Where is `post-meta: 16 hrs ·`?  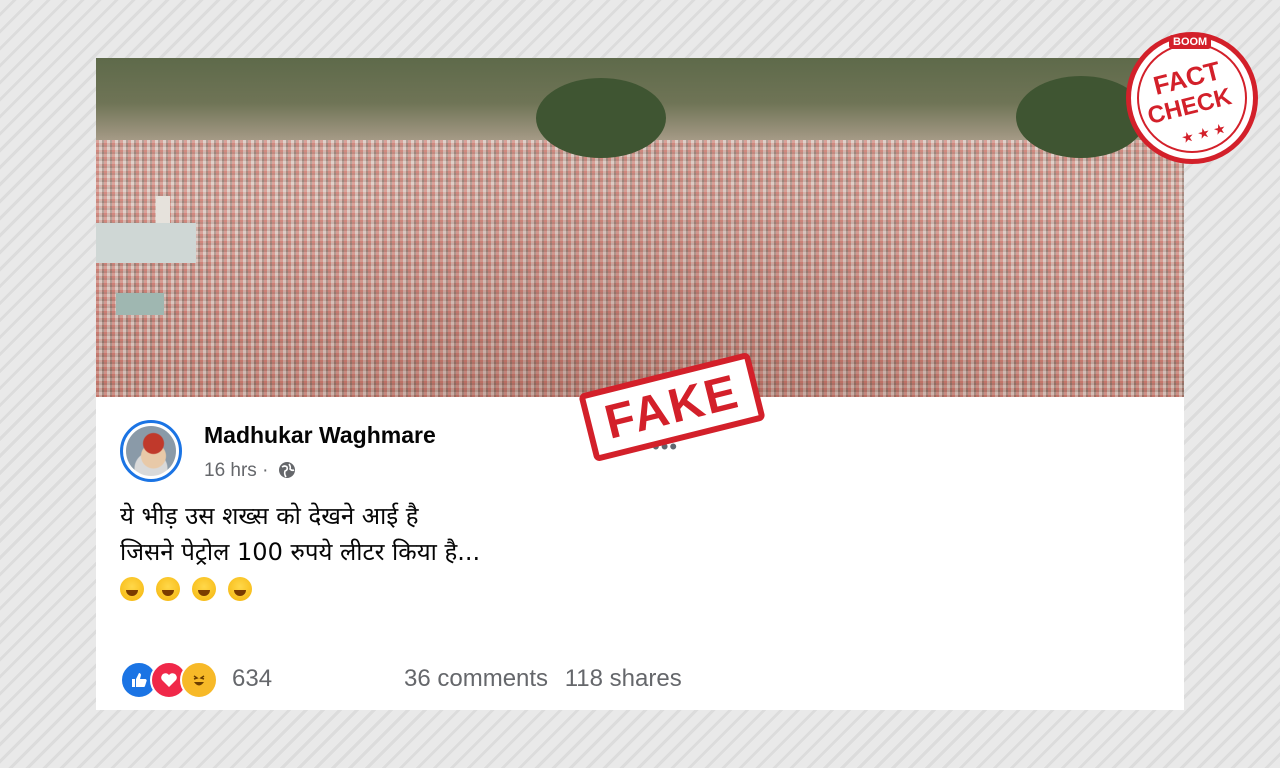 post-meta: 16 hrs · is located at coordinates (250, 472).